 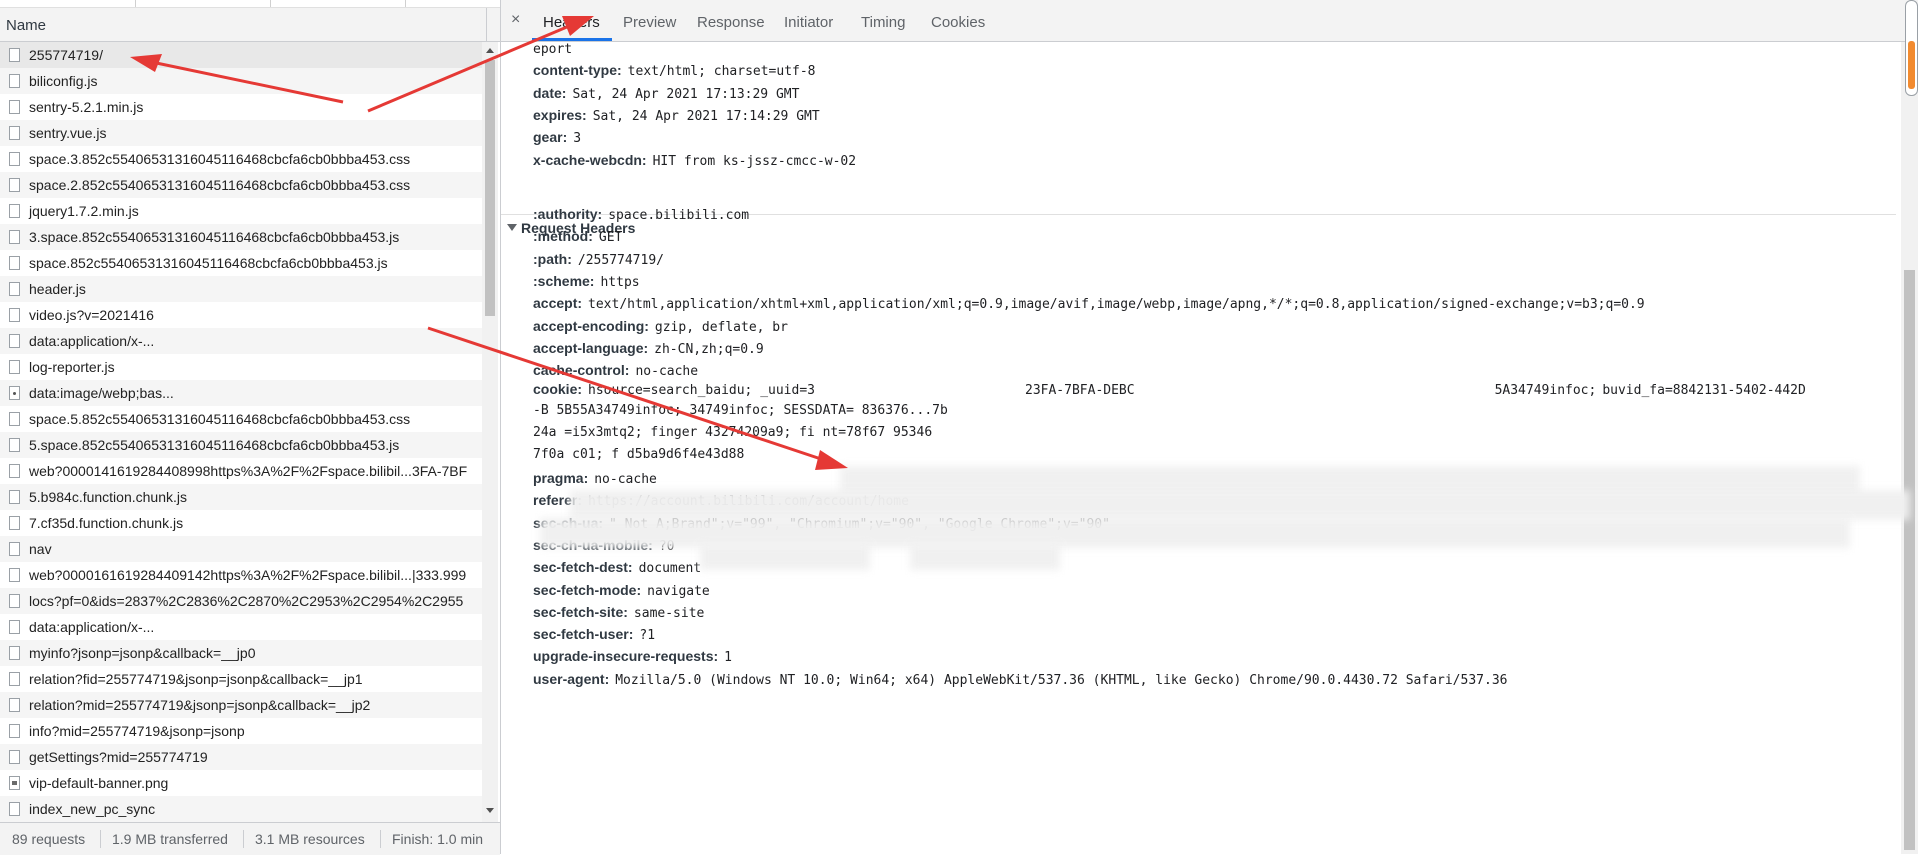 What do you see at coordinates (66, 55) in the screenshot?
I see `request-name: 255774719/` at bounding box center [66, 55].